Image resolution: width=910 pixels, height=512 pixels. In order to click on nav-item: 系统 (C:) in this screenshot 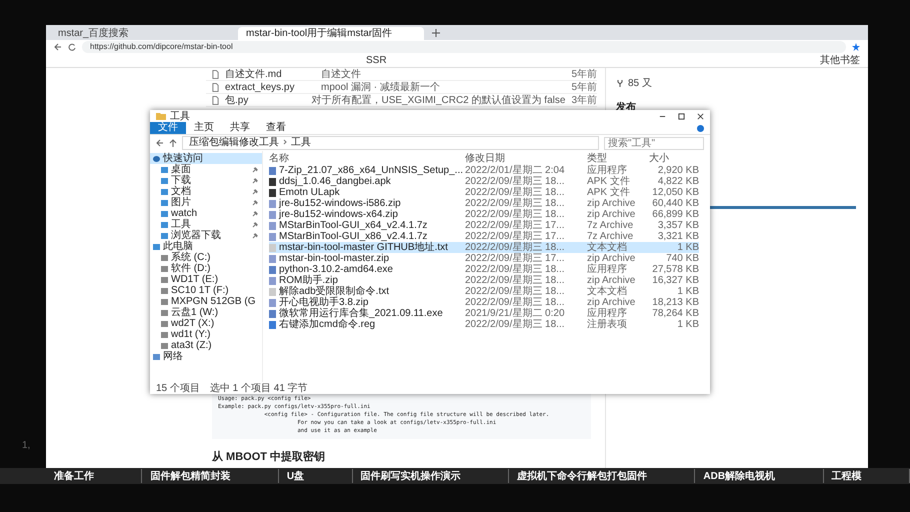, I will do `click(206, 257)`.